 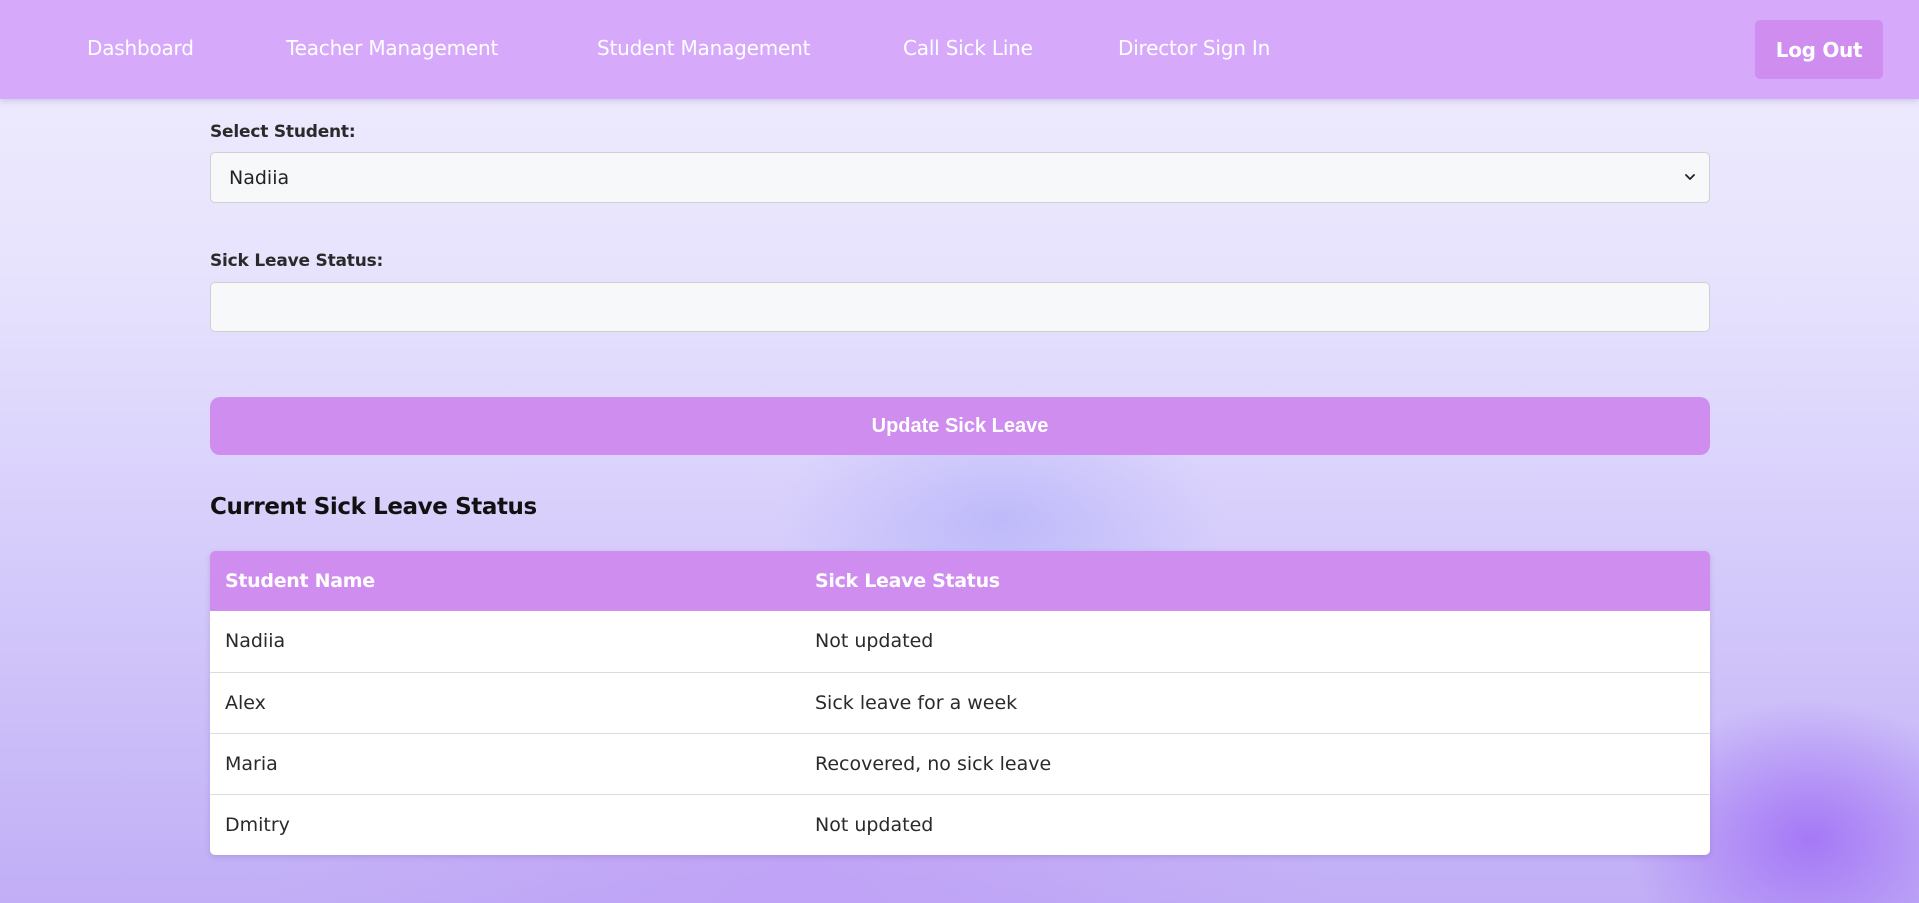 I want to click on table-row: Dmitry Not updated, so click(x=960, y=824).